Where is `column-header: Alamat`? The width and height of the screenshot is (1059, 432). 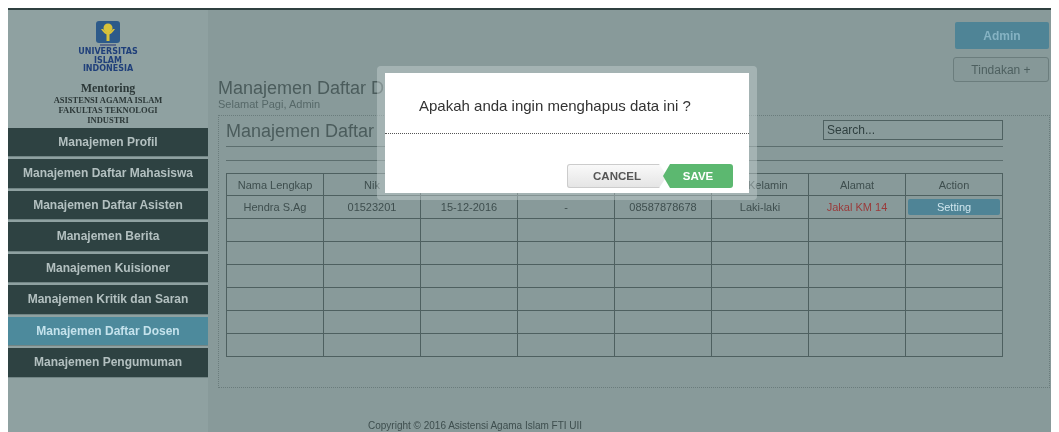 column-header: Alamat is located at coordinates (857, 184).